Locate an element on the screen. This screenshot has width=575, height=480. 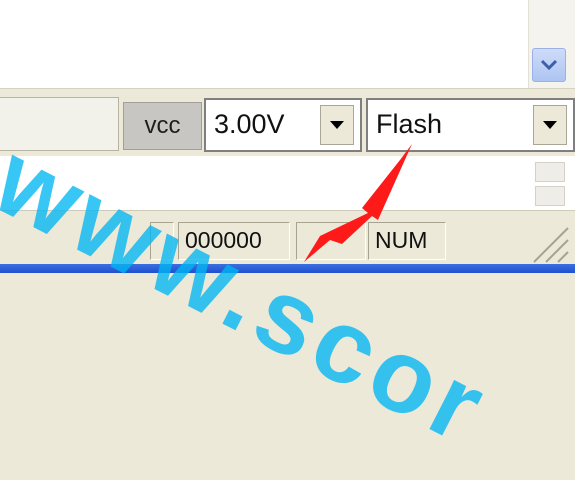
voltage-select: 3.00V is located at coordinates (283, 125).